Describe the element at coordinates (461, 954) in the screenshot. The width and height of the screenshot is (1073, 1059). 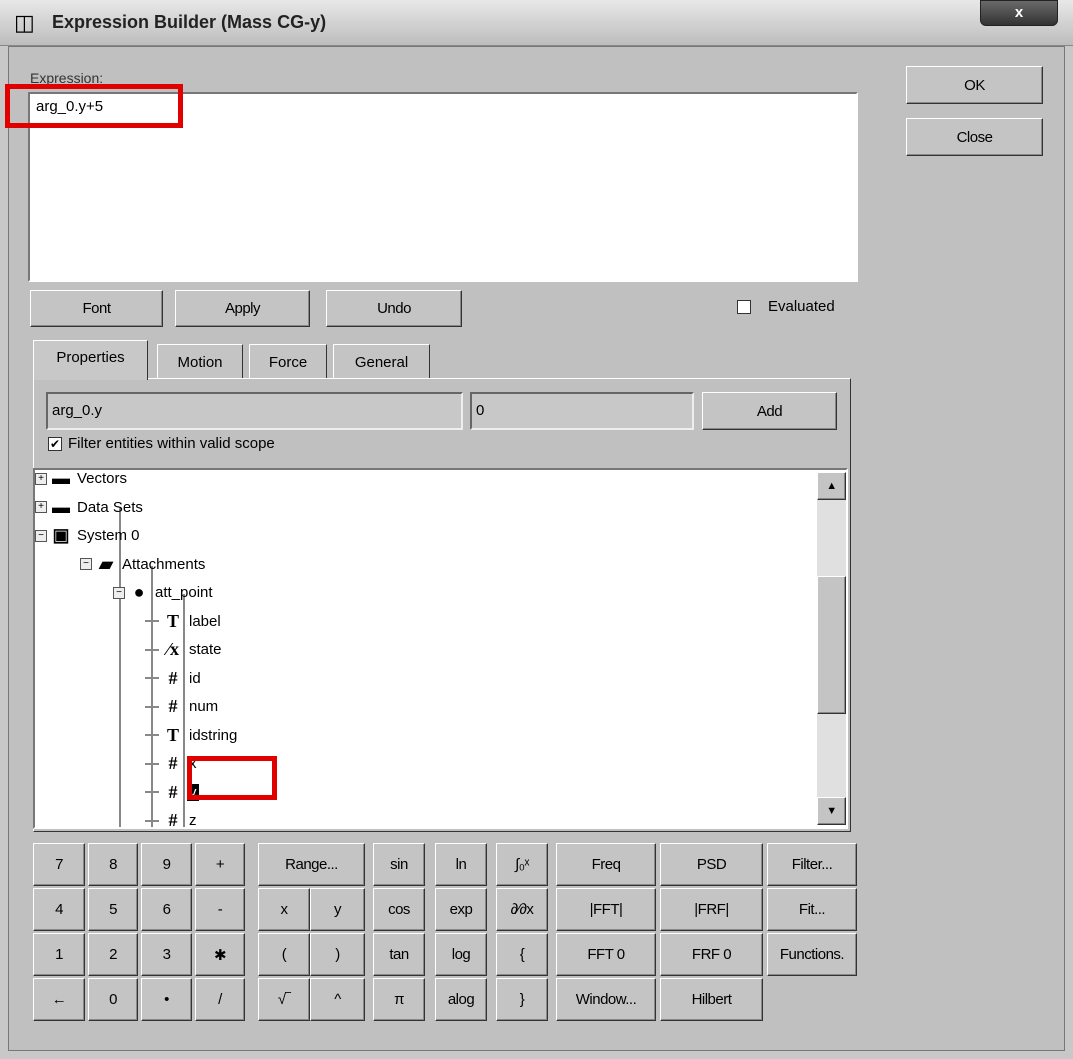
I see `keypad-button: log` at that location.